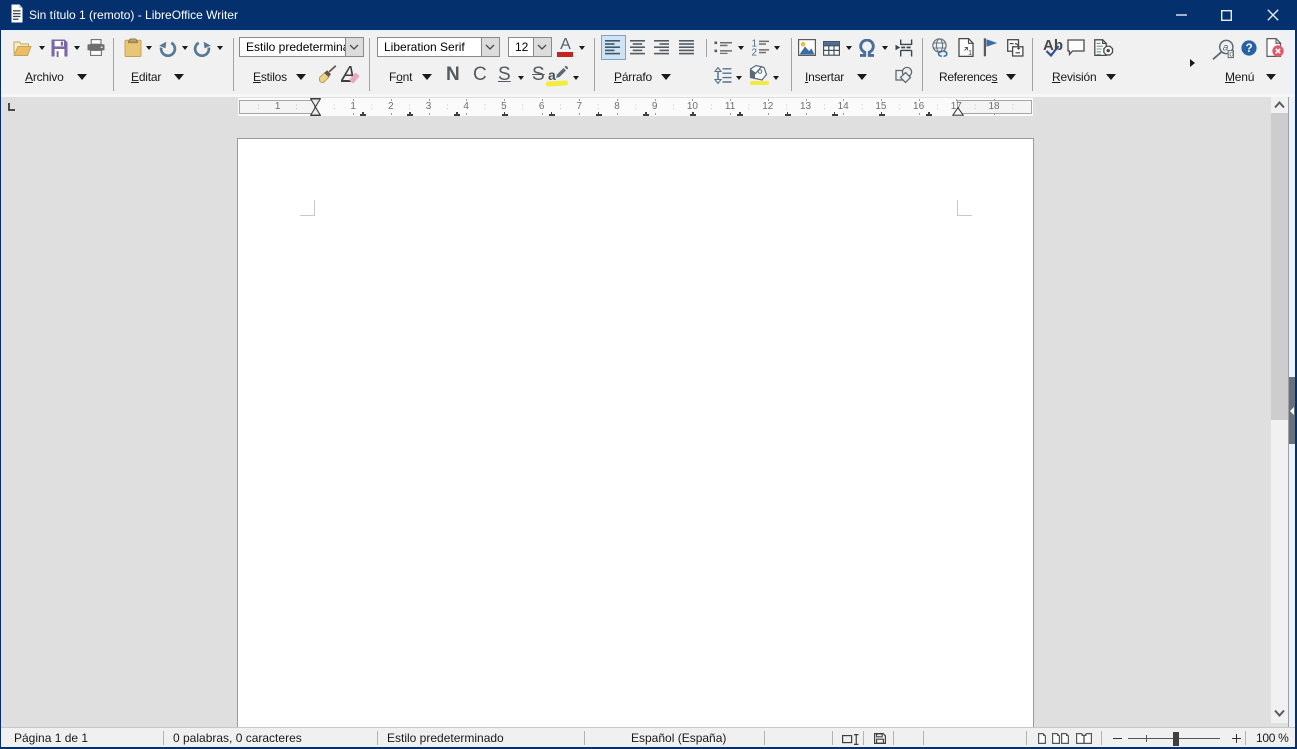 The height and width of the screenshot is (749, 1297). I want to click on svg-text: 2, so click(755, 51).